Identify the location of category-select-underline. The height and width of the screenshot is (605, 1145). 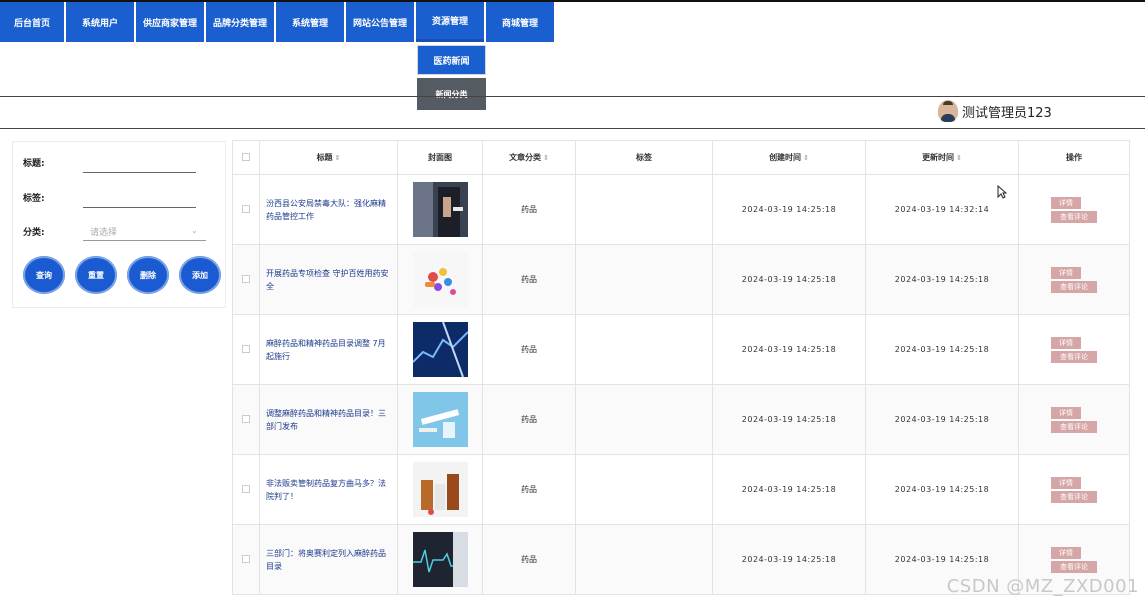
(144, 240).